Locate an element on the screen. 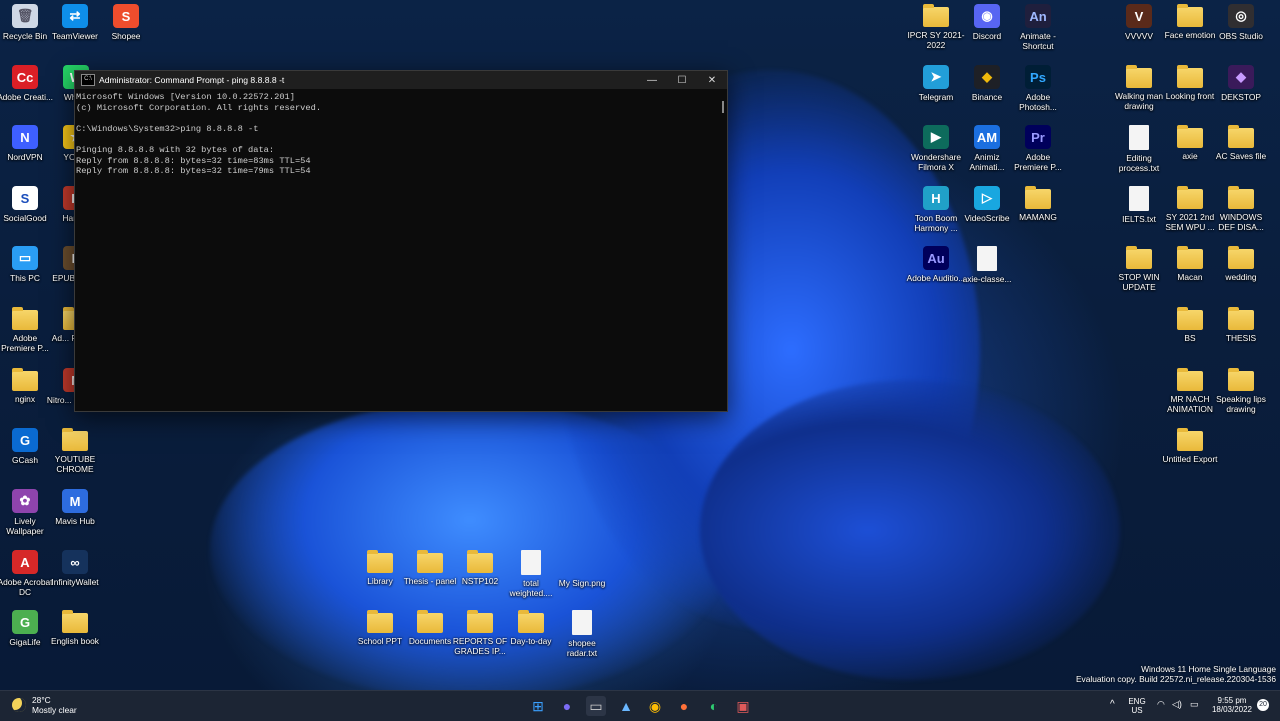 This screenshot has height=721, width=1280. desktop-icon: Speaking lips drawing is located at coordinates (1241, 399).